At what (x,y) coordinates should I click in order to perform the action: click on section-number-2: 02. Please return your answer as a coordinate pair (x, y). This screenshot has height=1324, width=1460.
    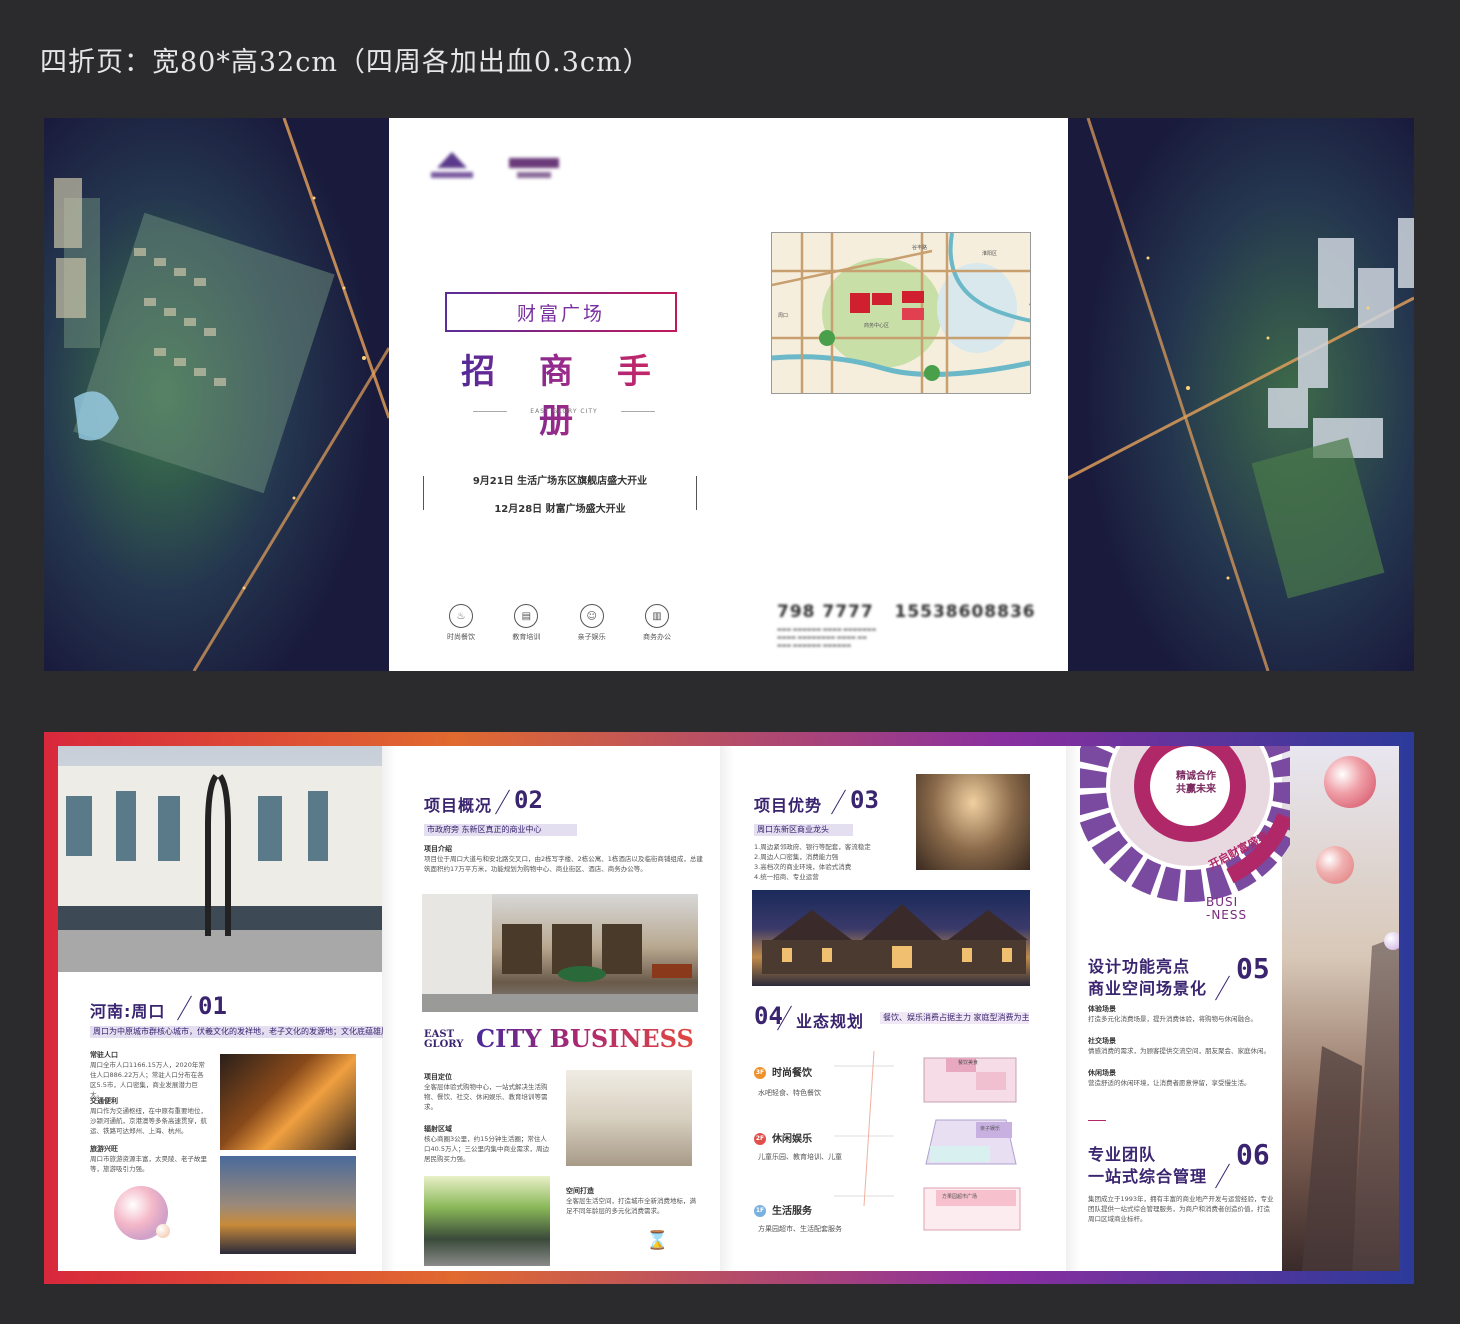
    Looking at the image, I should click on (528, 800).